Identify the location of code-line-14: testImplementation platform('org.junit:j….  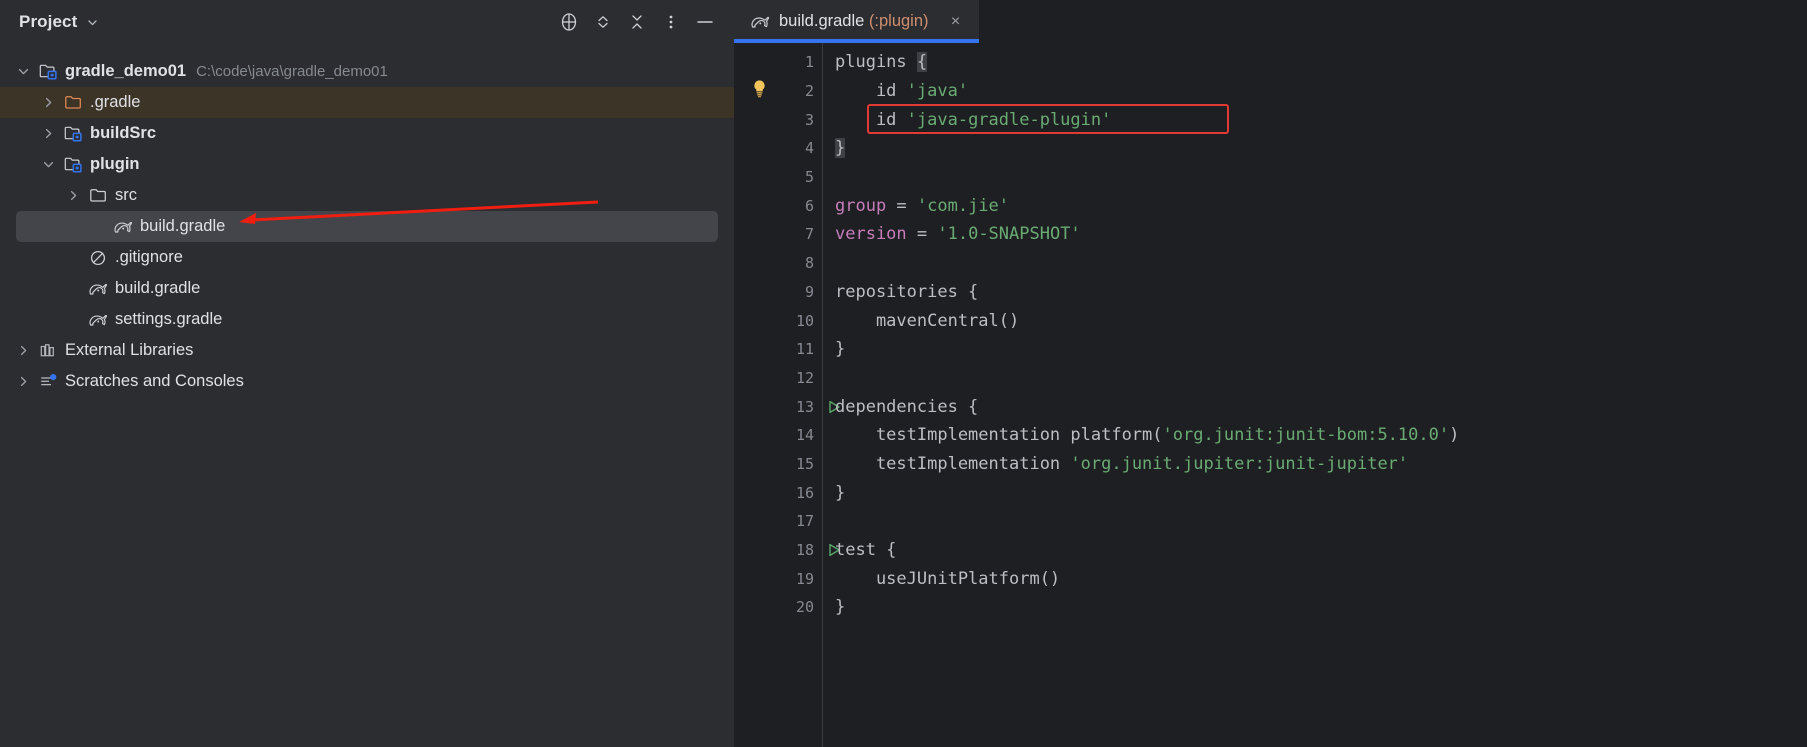
(1315, 435).